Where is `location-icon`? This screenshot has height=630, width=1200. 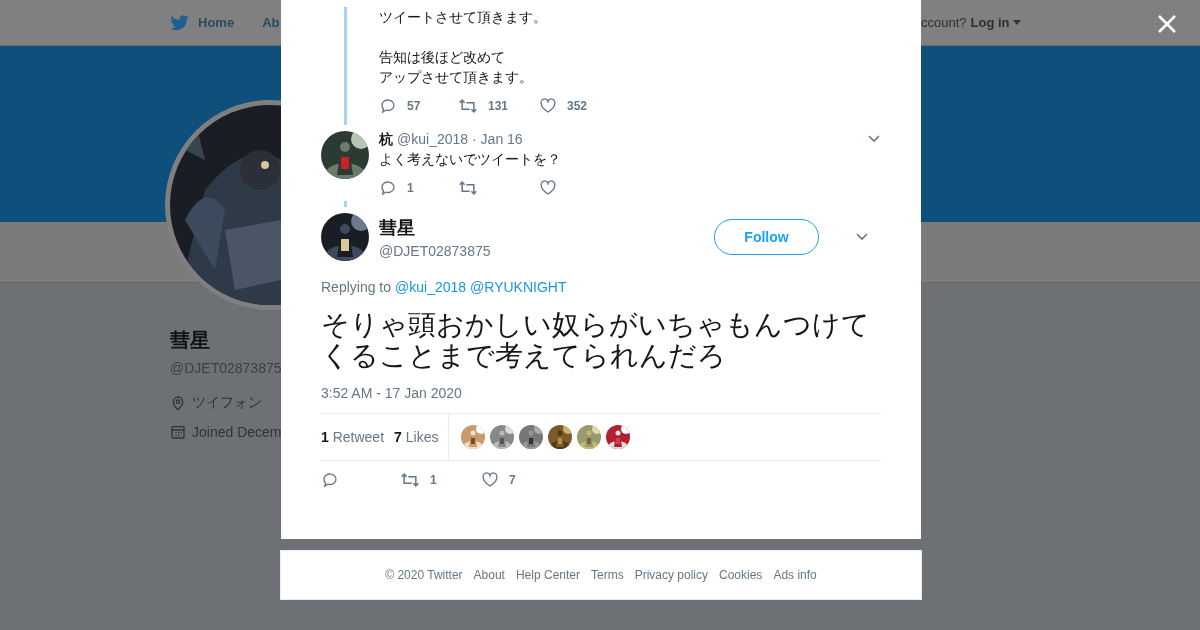 location-icon is located at coordinates (178, 403).